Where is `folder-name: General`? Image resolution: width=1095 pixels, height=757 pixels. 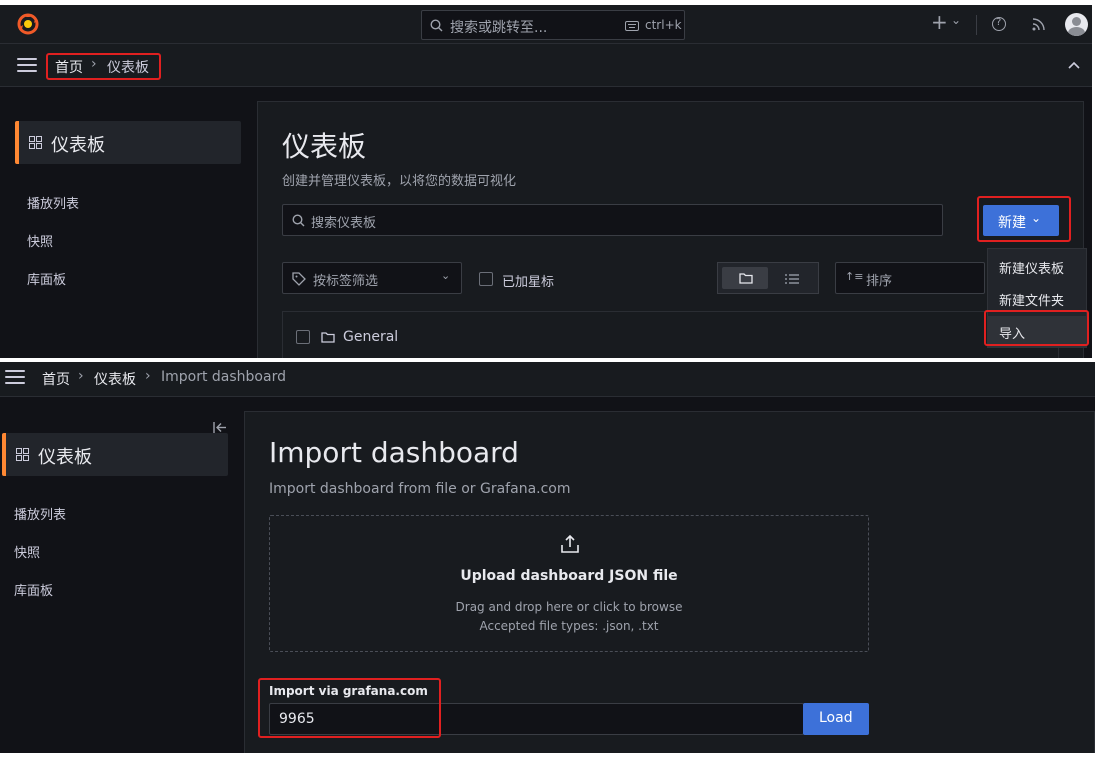 folder-name: General is located at coordinates (371, 337).